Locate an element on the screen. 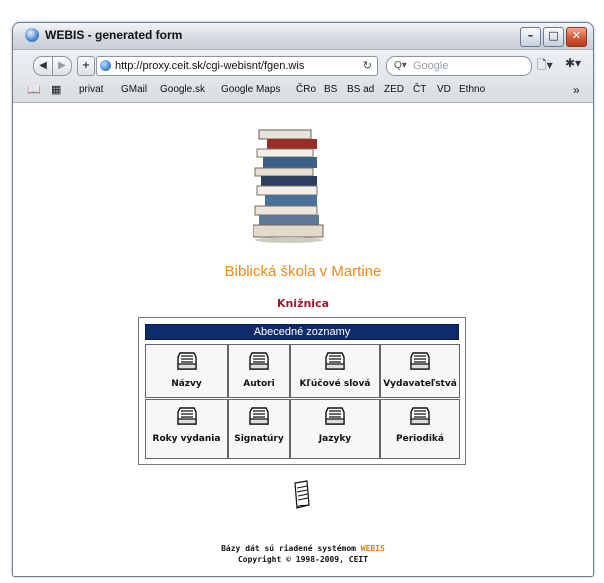 The height and width of the screenshot is (583, 604). search-icon: Q▾ is located at coordinates (400, 65).